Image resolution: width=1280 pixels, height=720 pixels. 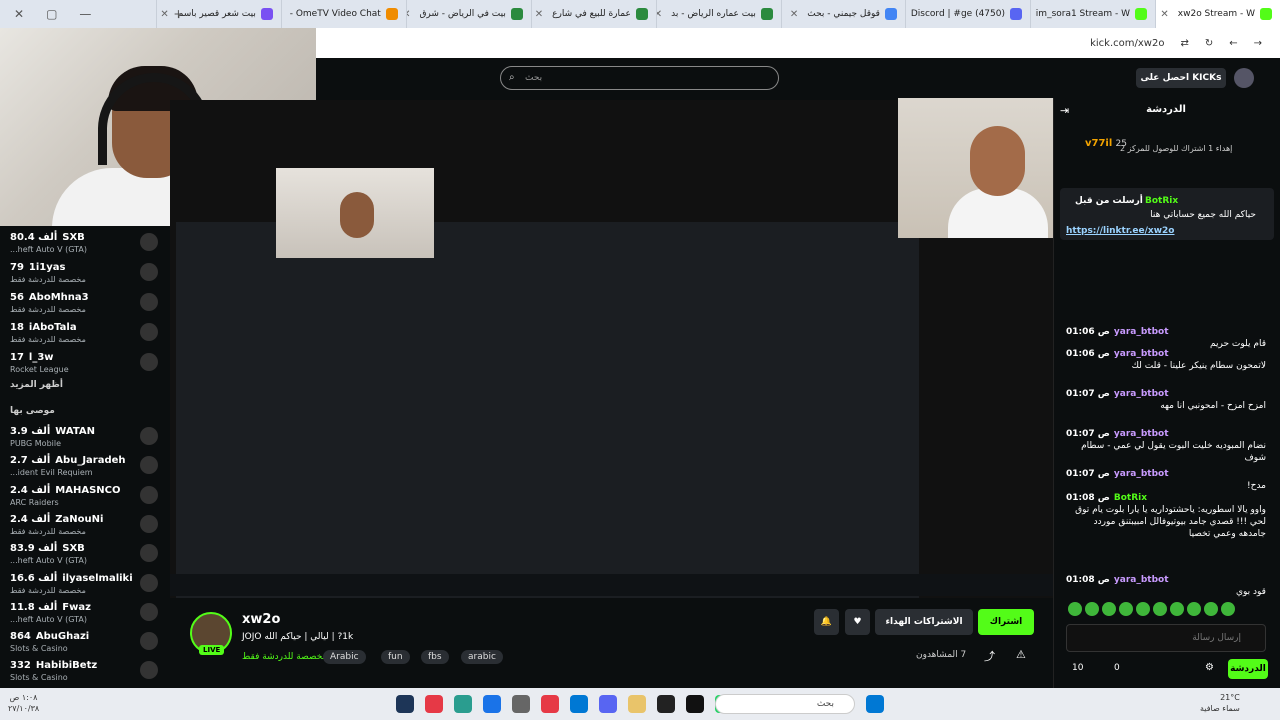 What do you see at coordinates (482, 657) in the screenshot?
I see `tag-chip: arabic` at bounding box center [482, 657].